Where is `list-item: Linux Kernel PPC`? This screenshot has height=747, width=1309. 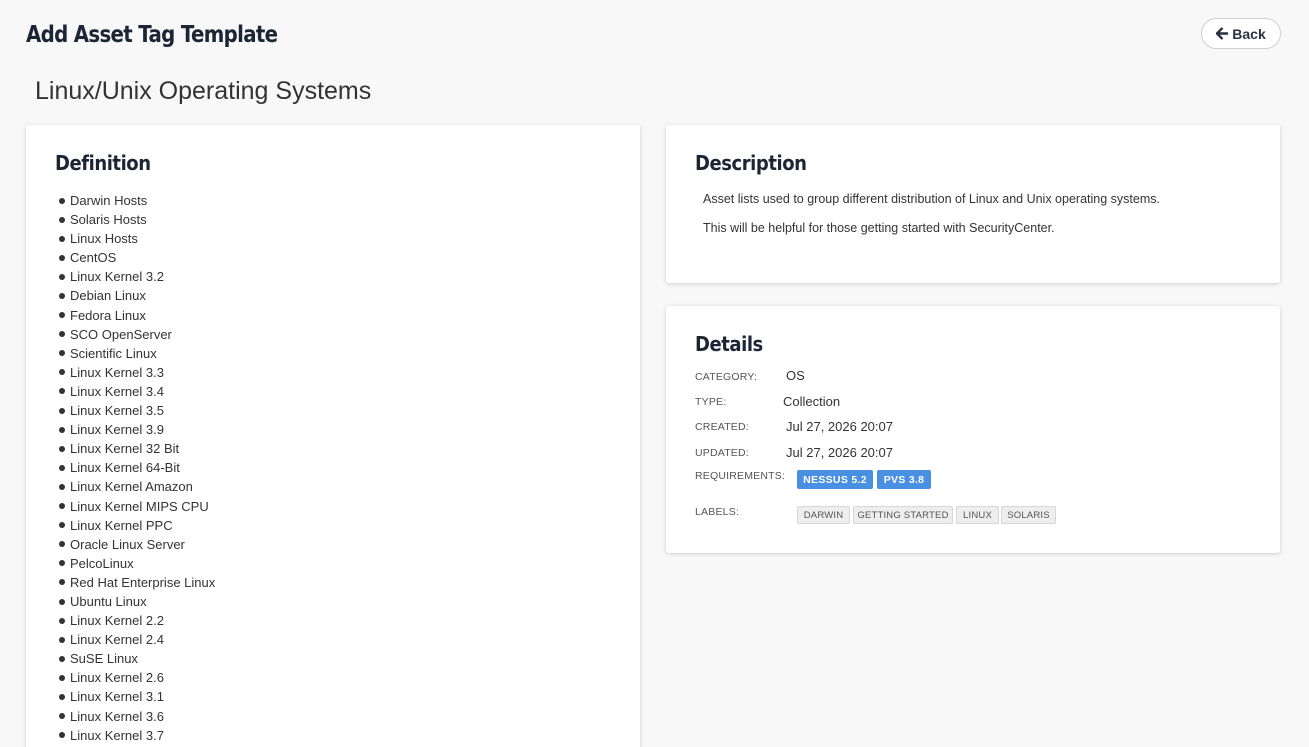
list-item: Linux Kernel PPC is located at coordinates (137, 525).